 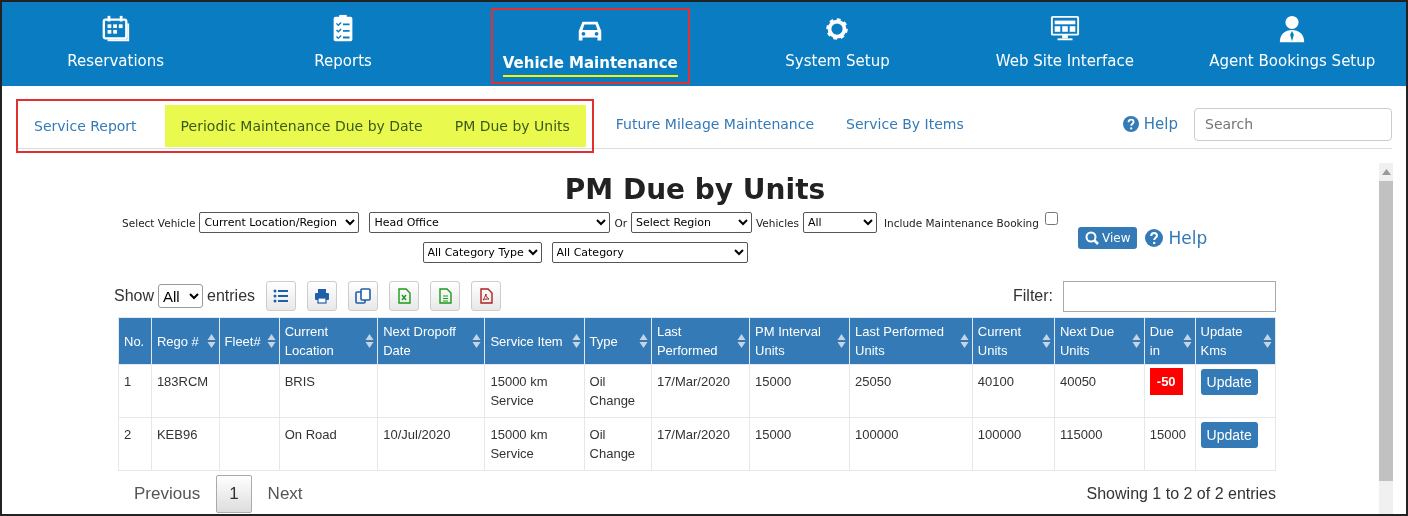 I want to click on column-header: Fleet#, so click(x=249, y=341).